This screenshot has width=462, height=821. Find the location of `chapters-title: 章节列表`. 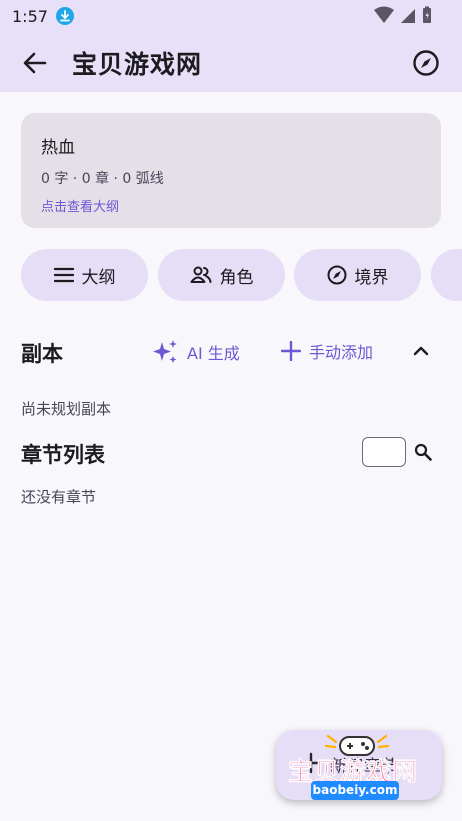

chapters-title: 章节列表 is located at coordinates (63, 455).